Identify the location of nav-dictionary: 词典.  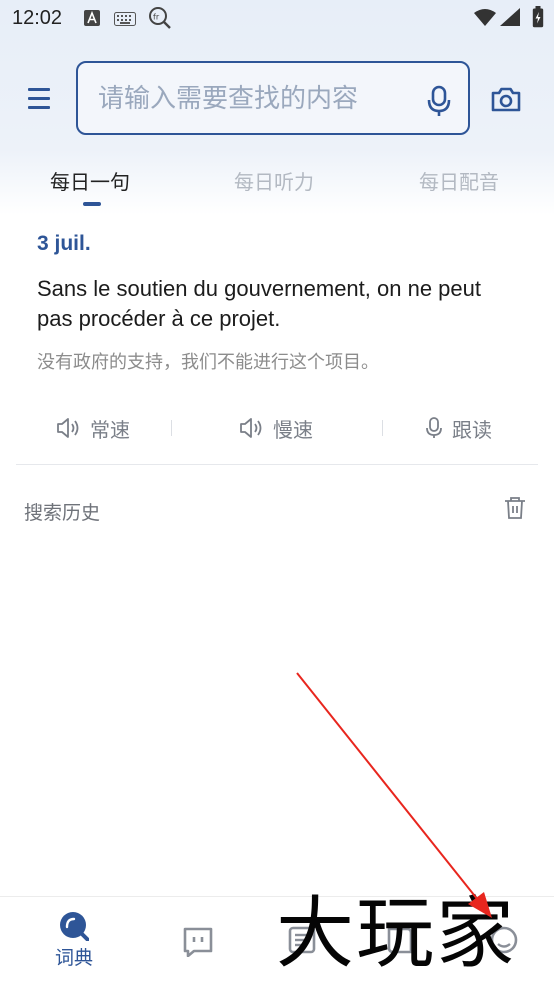
(74, 943).